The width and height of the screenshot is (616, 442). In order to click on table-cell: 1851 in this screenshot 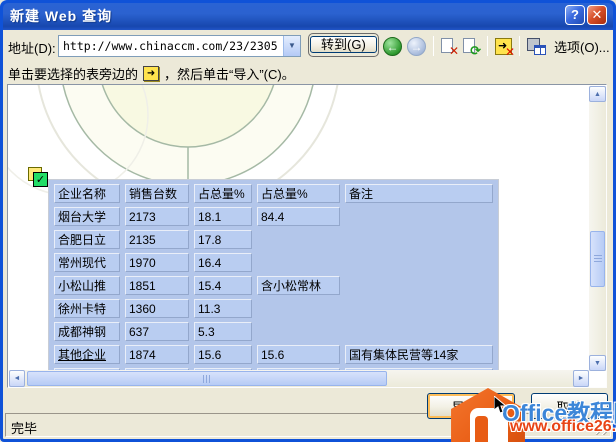, I will do `click(157, 285)`.